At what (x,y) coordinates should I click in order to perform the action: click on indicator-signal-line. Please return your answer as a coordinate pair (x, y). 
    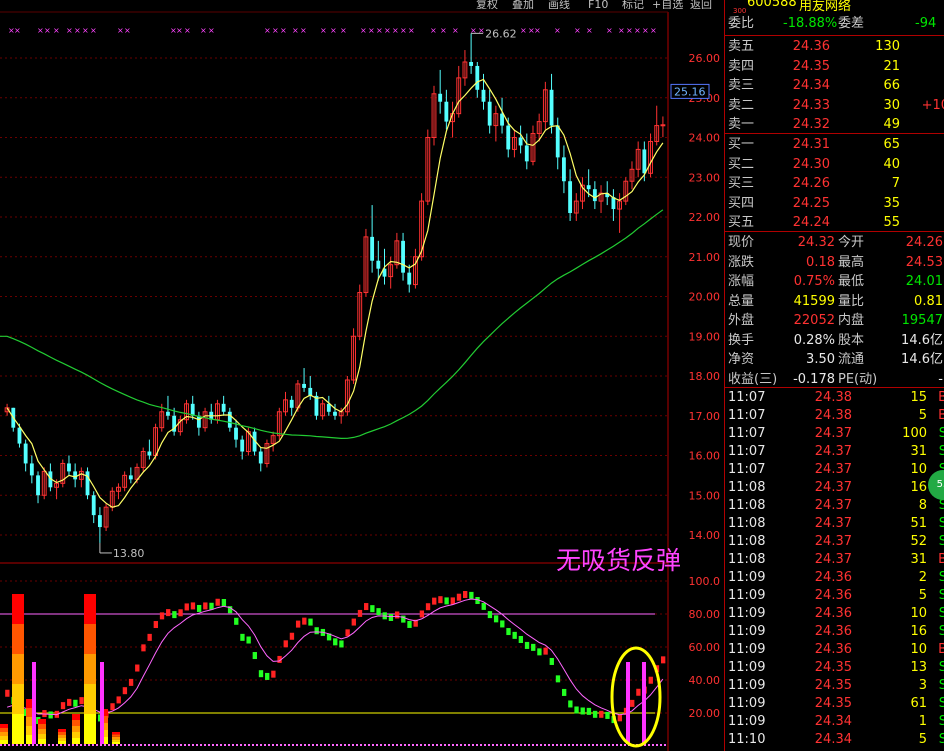
    Looking at the image, I should click on (335, 657).